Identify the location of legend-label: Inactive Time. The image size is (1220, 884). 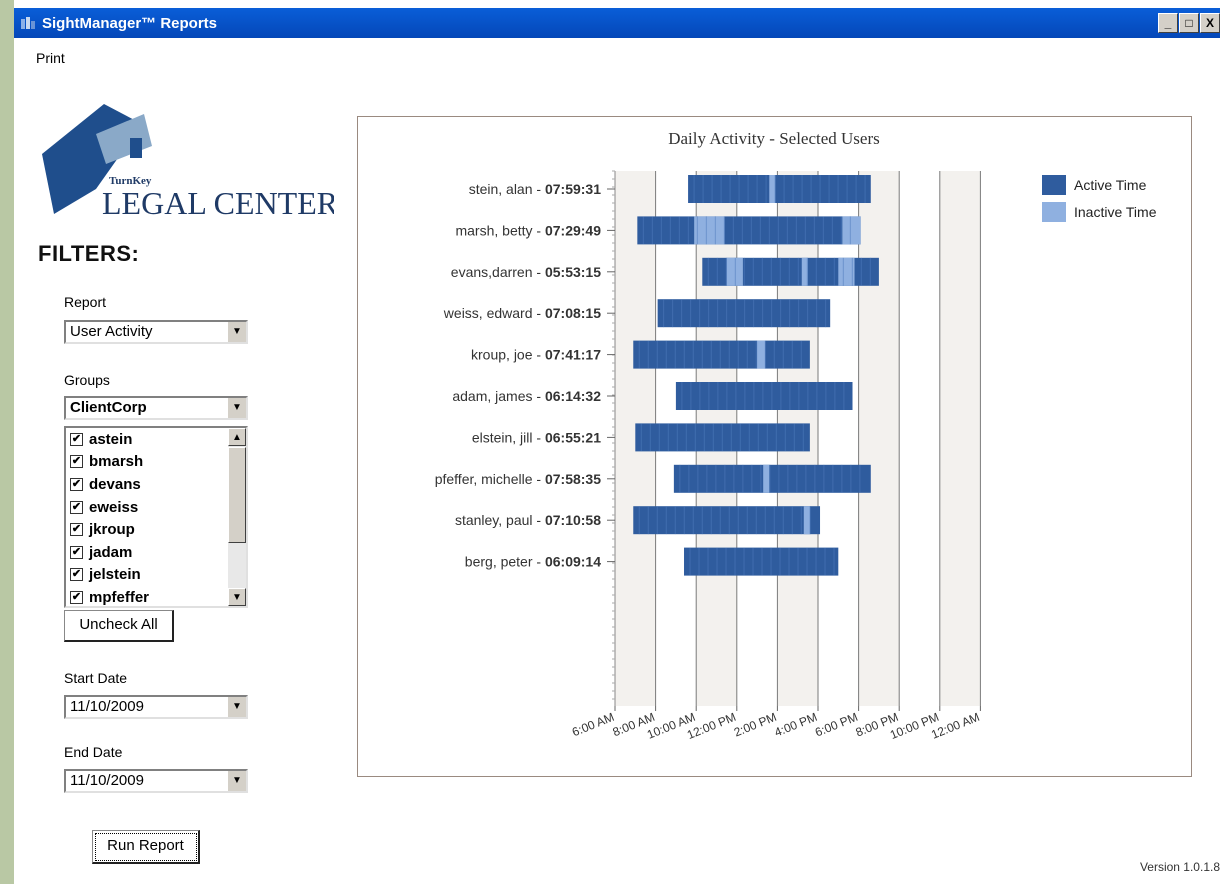
(1115, 212).